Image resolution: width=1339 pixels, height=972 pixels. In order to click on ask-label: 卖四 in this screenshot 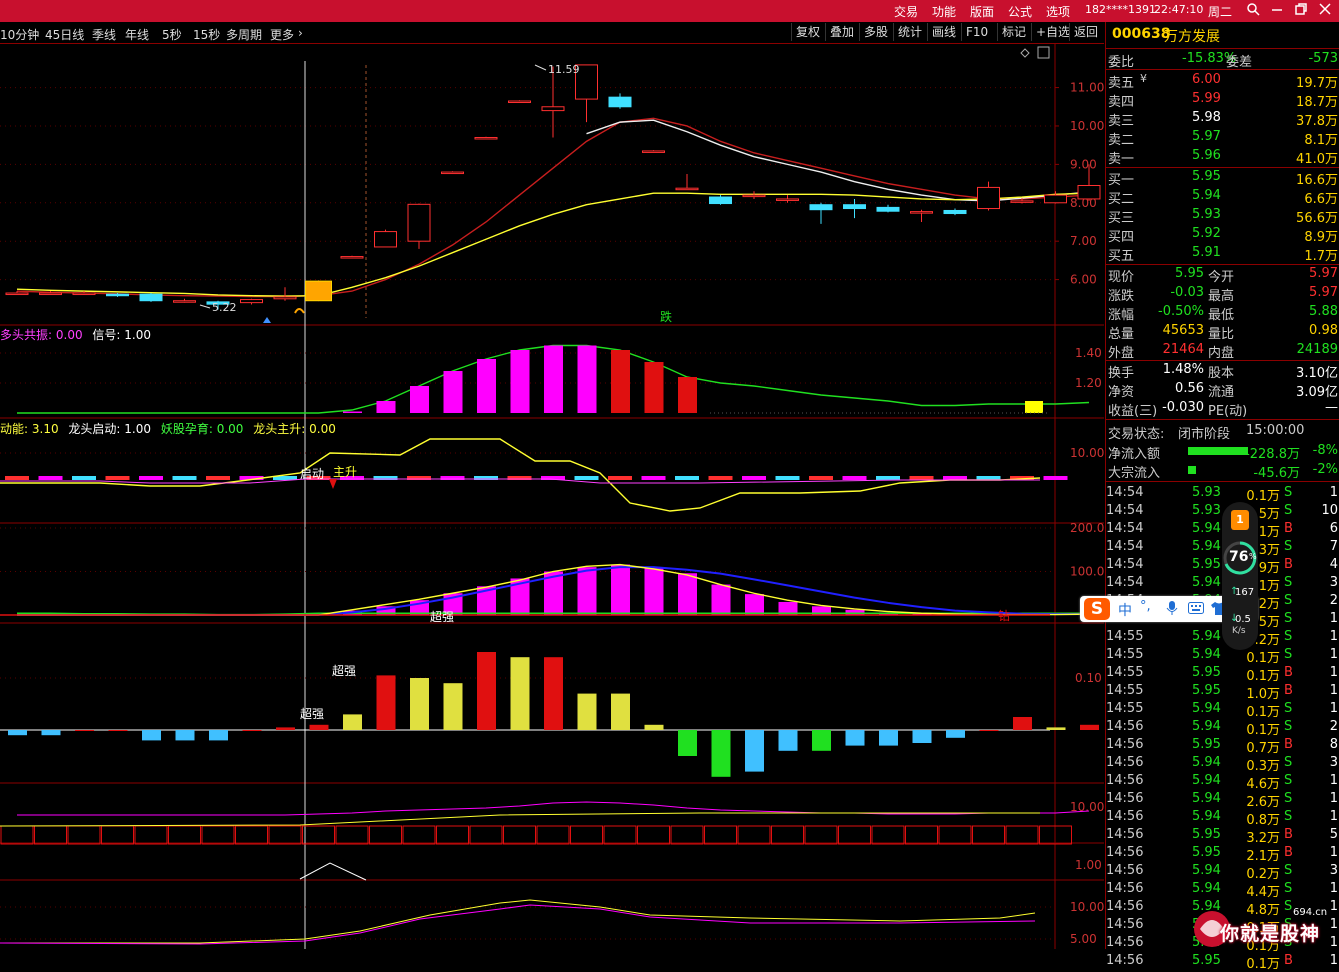, I will do `click(1121, 100)`.